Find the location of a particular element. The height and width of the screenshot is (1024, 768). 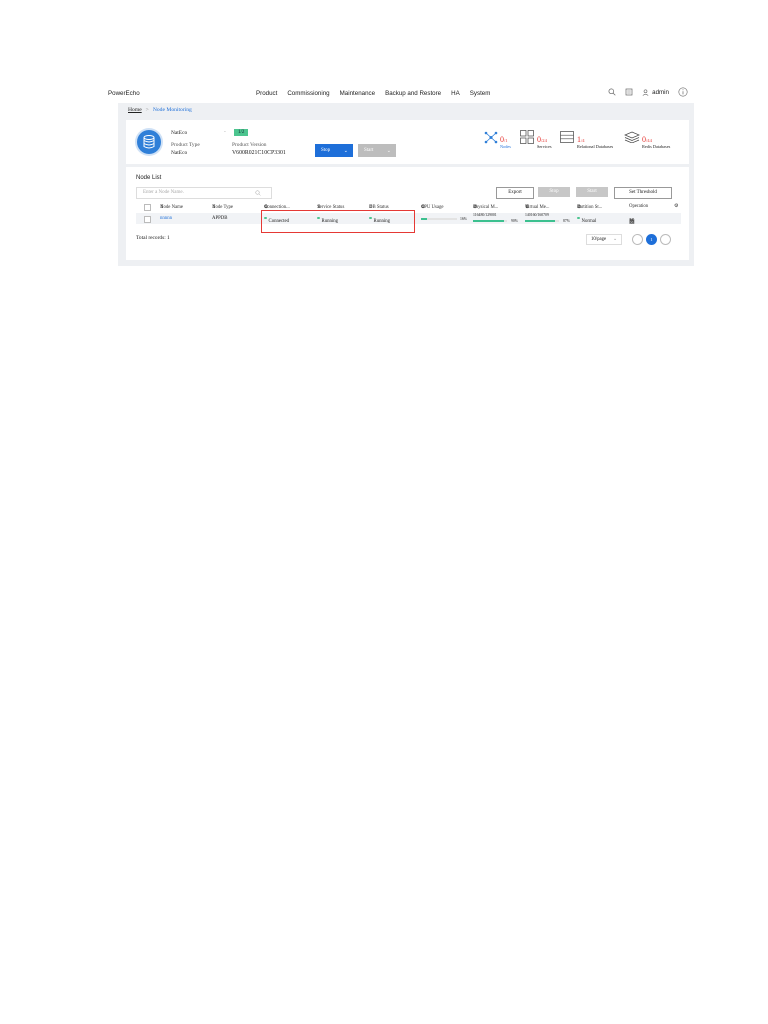

physical-memory-pct: 90% is located at coordinates (514, 221).